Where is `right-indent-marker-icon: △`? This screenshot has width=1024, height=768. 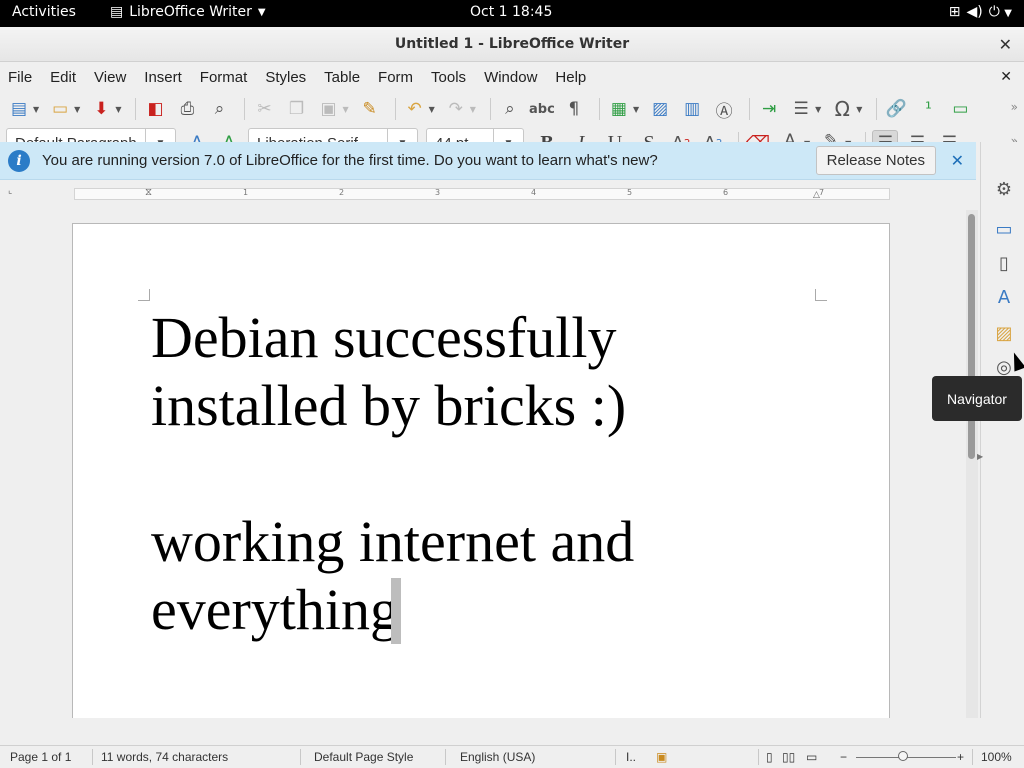 right-indent-marker-icon: △ is located at coordinates (816, 195).